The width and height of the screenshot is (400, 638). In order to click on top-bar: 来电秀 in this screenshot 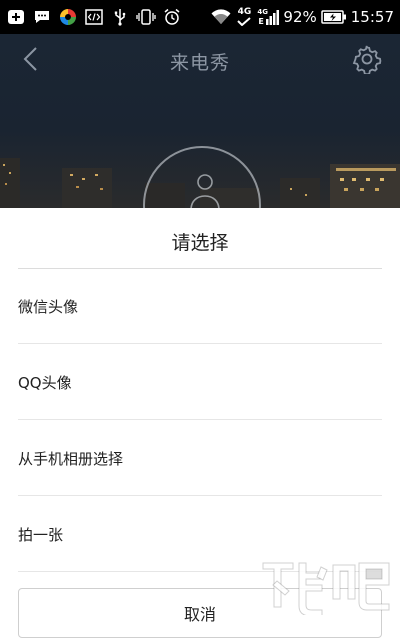, I will do `click(200, 59)`.